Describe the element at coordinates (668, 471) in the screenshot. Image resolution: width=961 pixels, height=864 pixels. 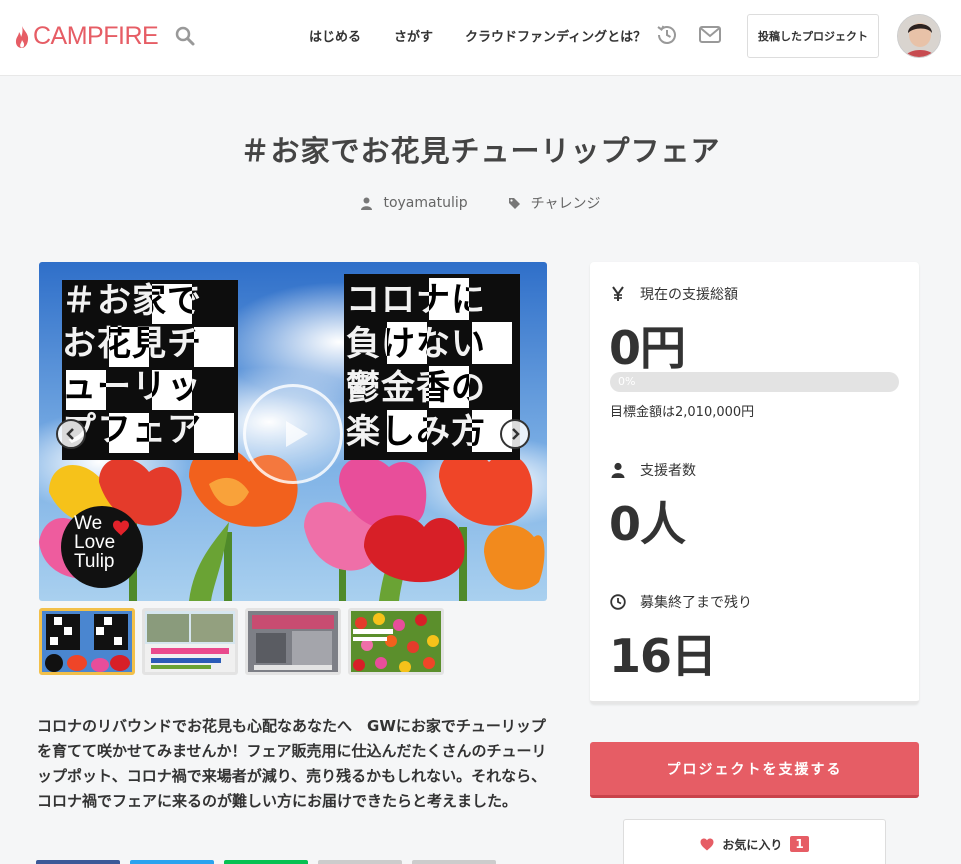
I see `supporters-label-text: 支援者数` at that location.